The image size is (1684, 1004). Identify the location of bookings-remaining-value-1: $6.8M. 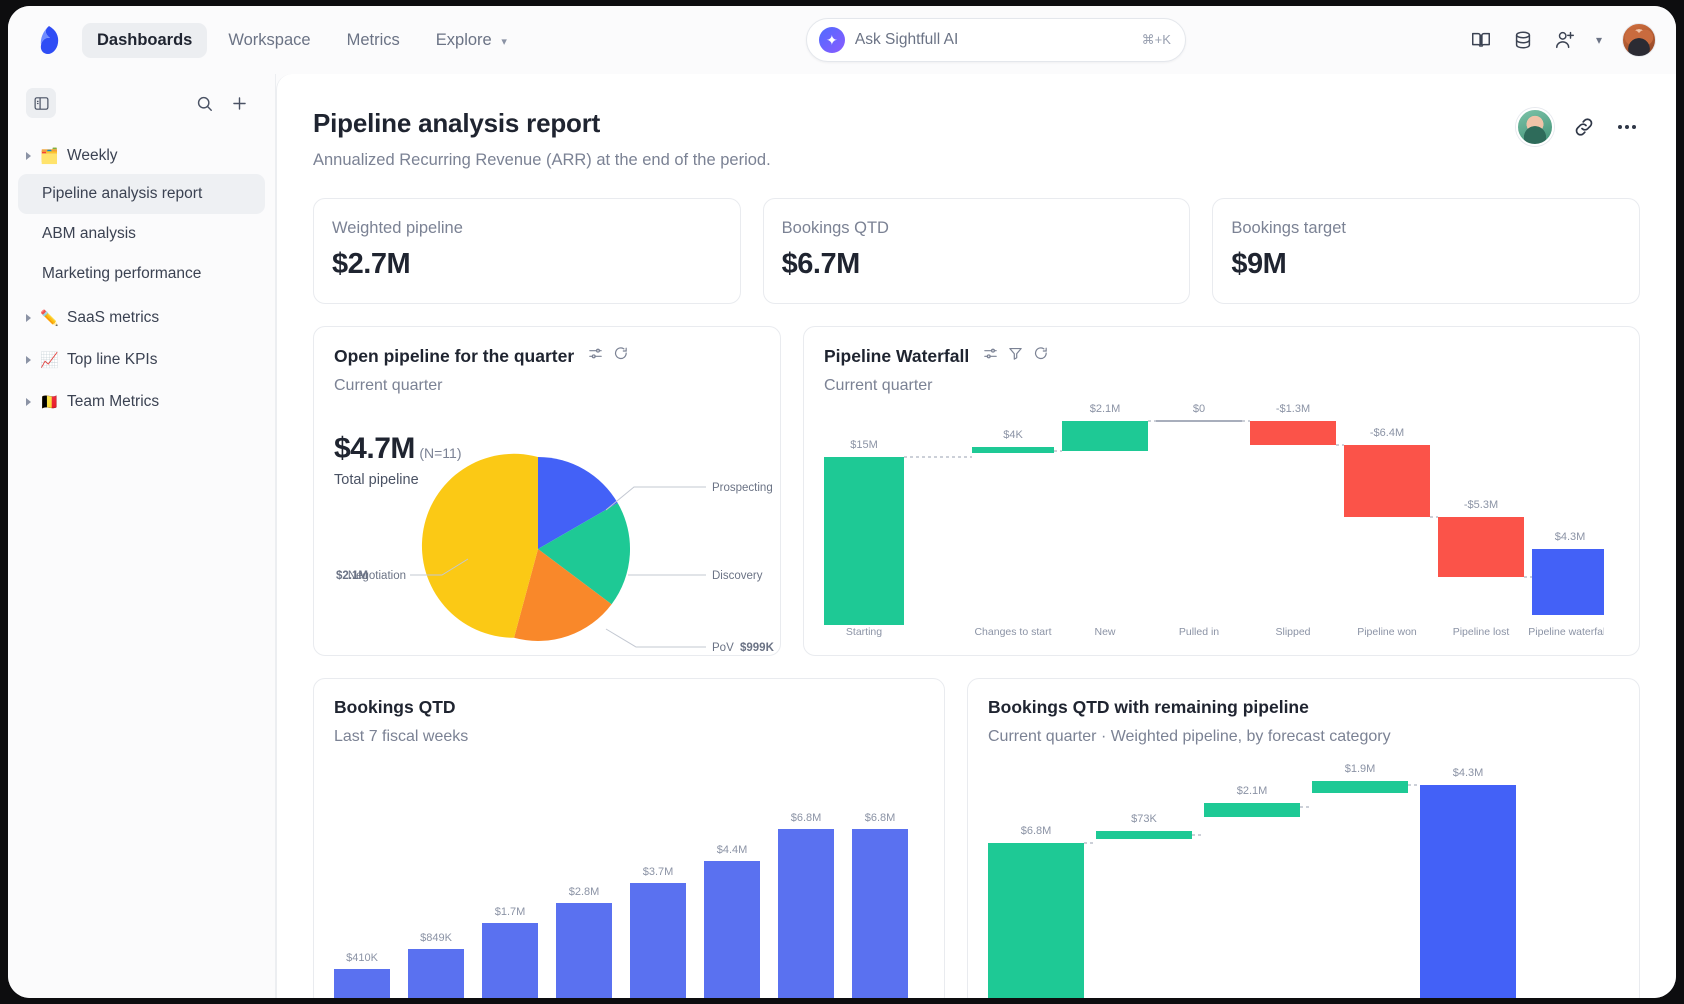
(1036, 831).